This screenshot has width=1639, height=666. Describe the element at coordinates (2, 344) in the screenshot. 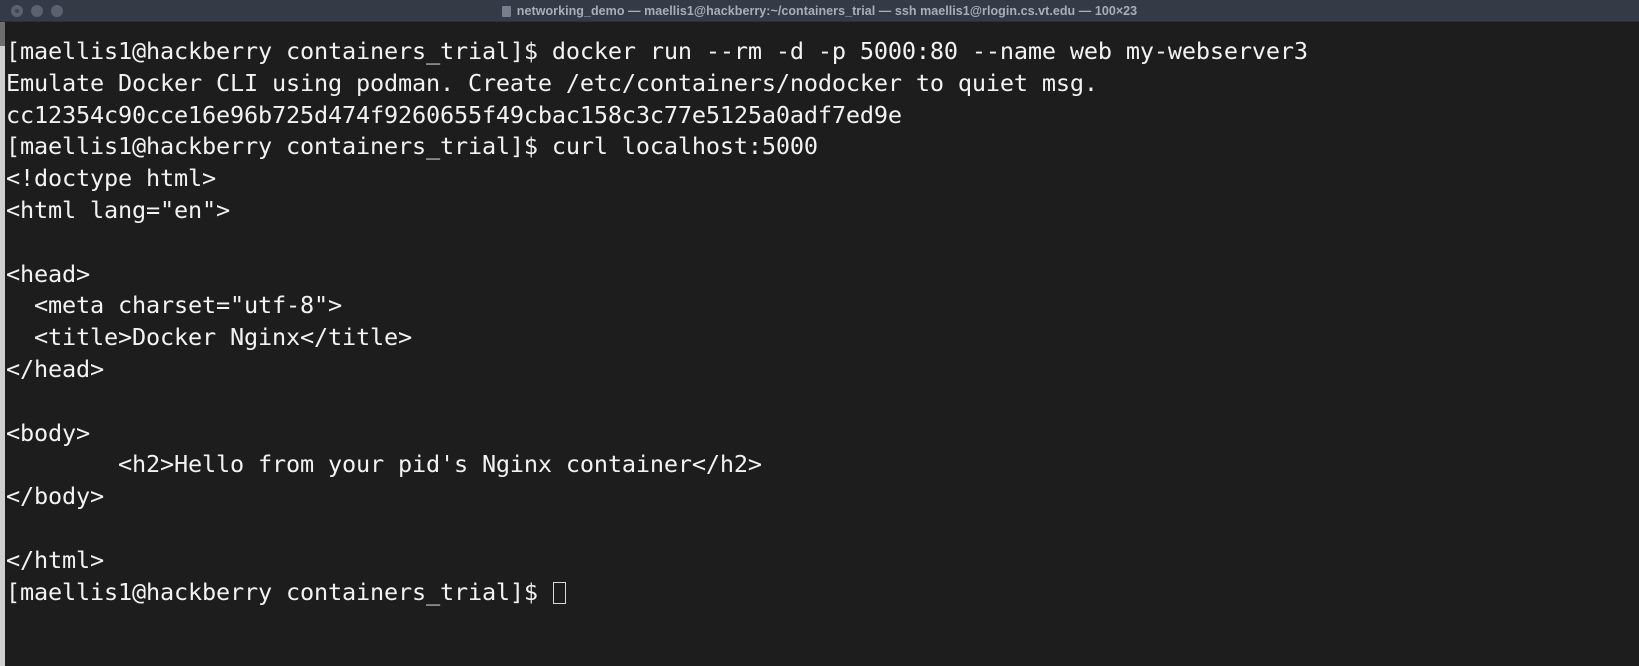

I see `terminal-scrollbar` at that location.